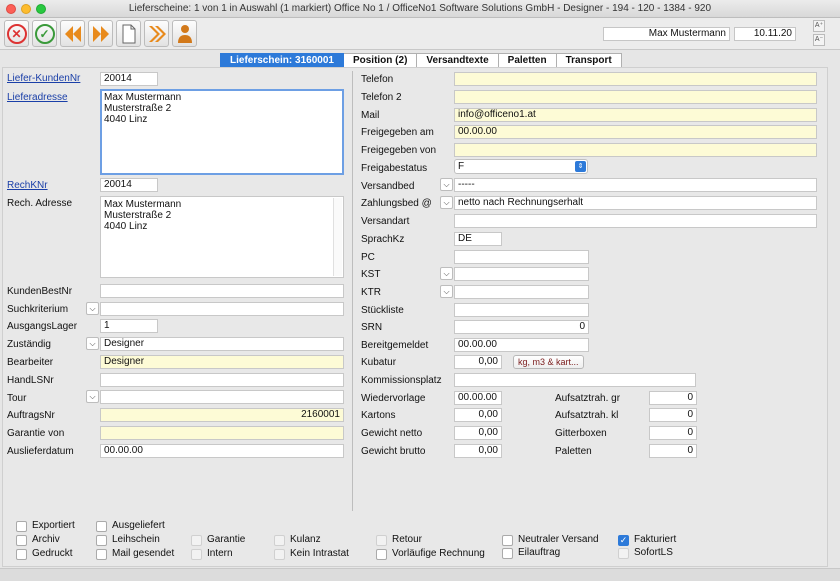 Image resolution: width=840 pixels, height=581 pixels. I want to click on liefer-kundennr-field: 20014, so click(129, 79).